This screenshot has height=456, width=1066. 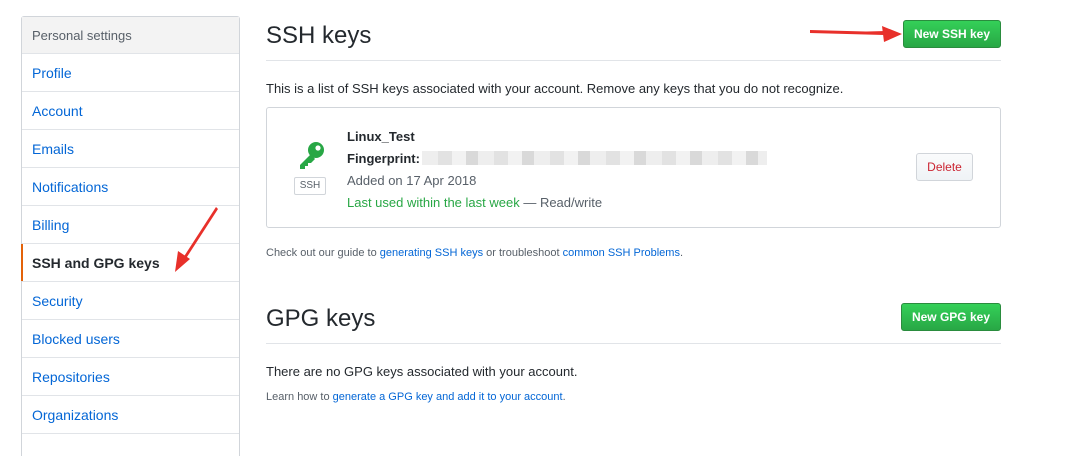 I want to click on new-gpg-key-button: New GPG key, so click(x=950, y=317).